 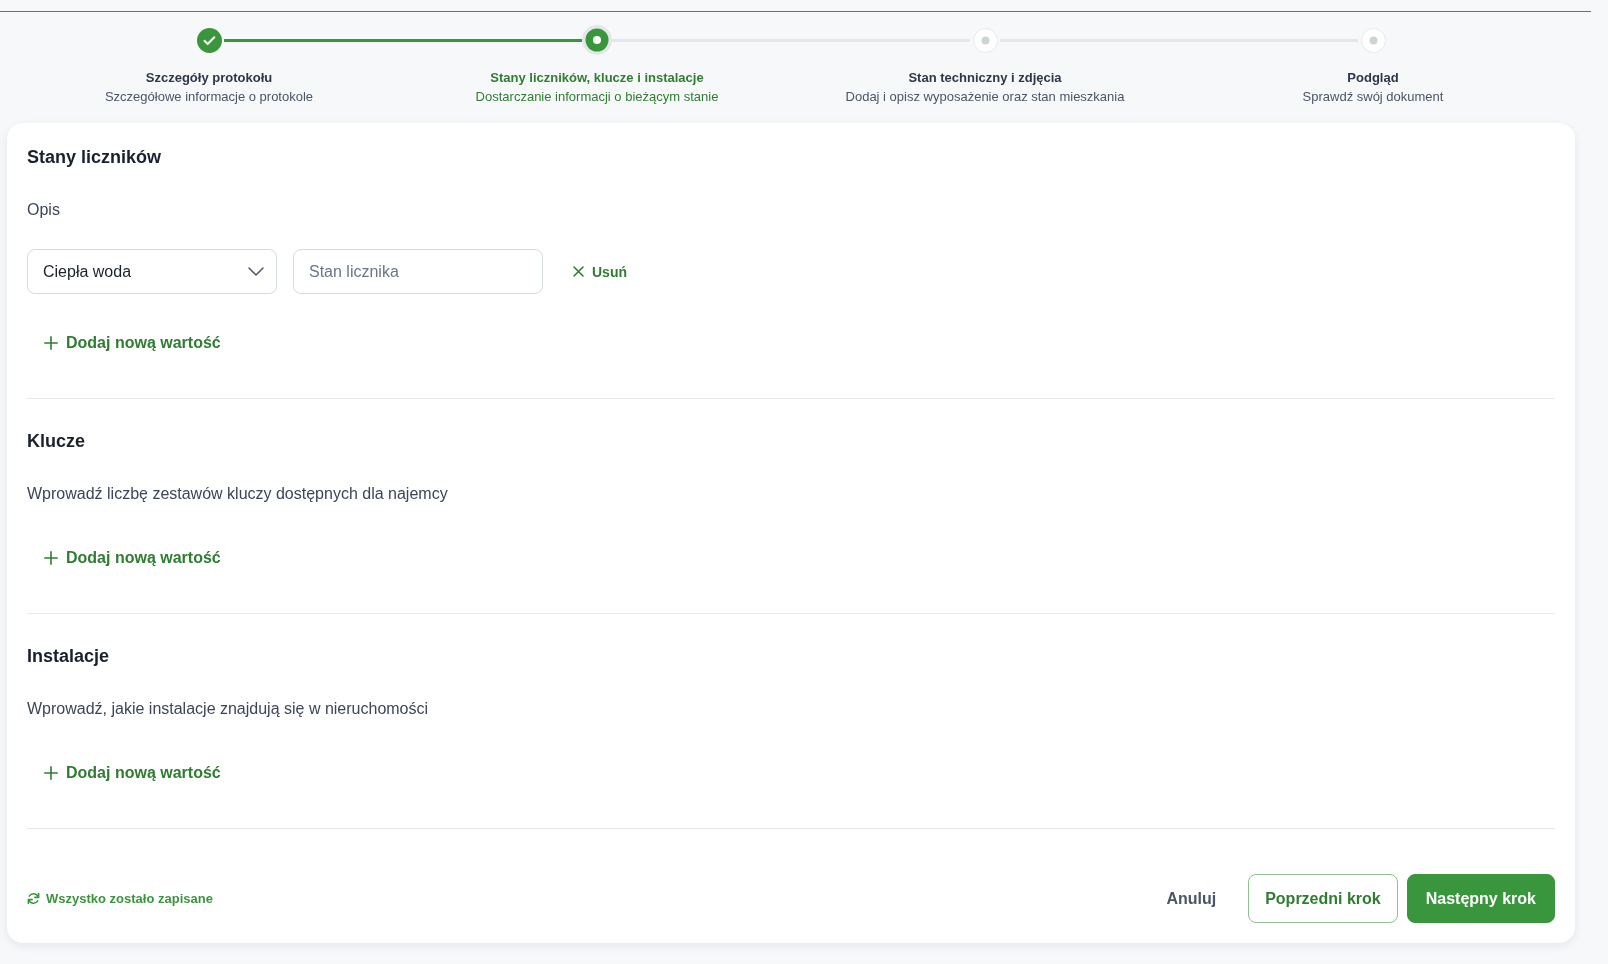 What do you see at coordinates (43, 210) in the screenshot?
I see `section-description: Opis` at bounding box center [43, 210].